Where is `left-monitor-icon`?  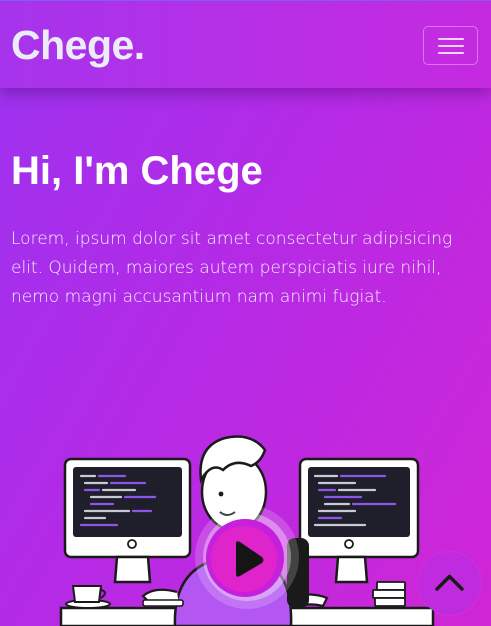 left-monitor-icon is located at coordinates (127, 520).